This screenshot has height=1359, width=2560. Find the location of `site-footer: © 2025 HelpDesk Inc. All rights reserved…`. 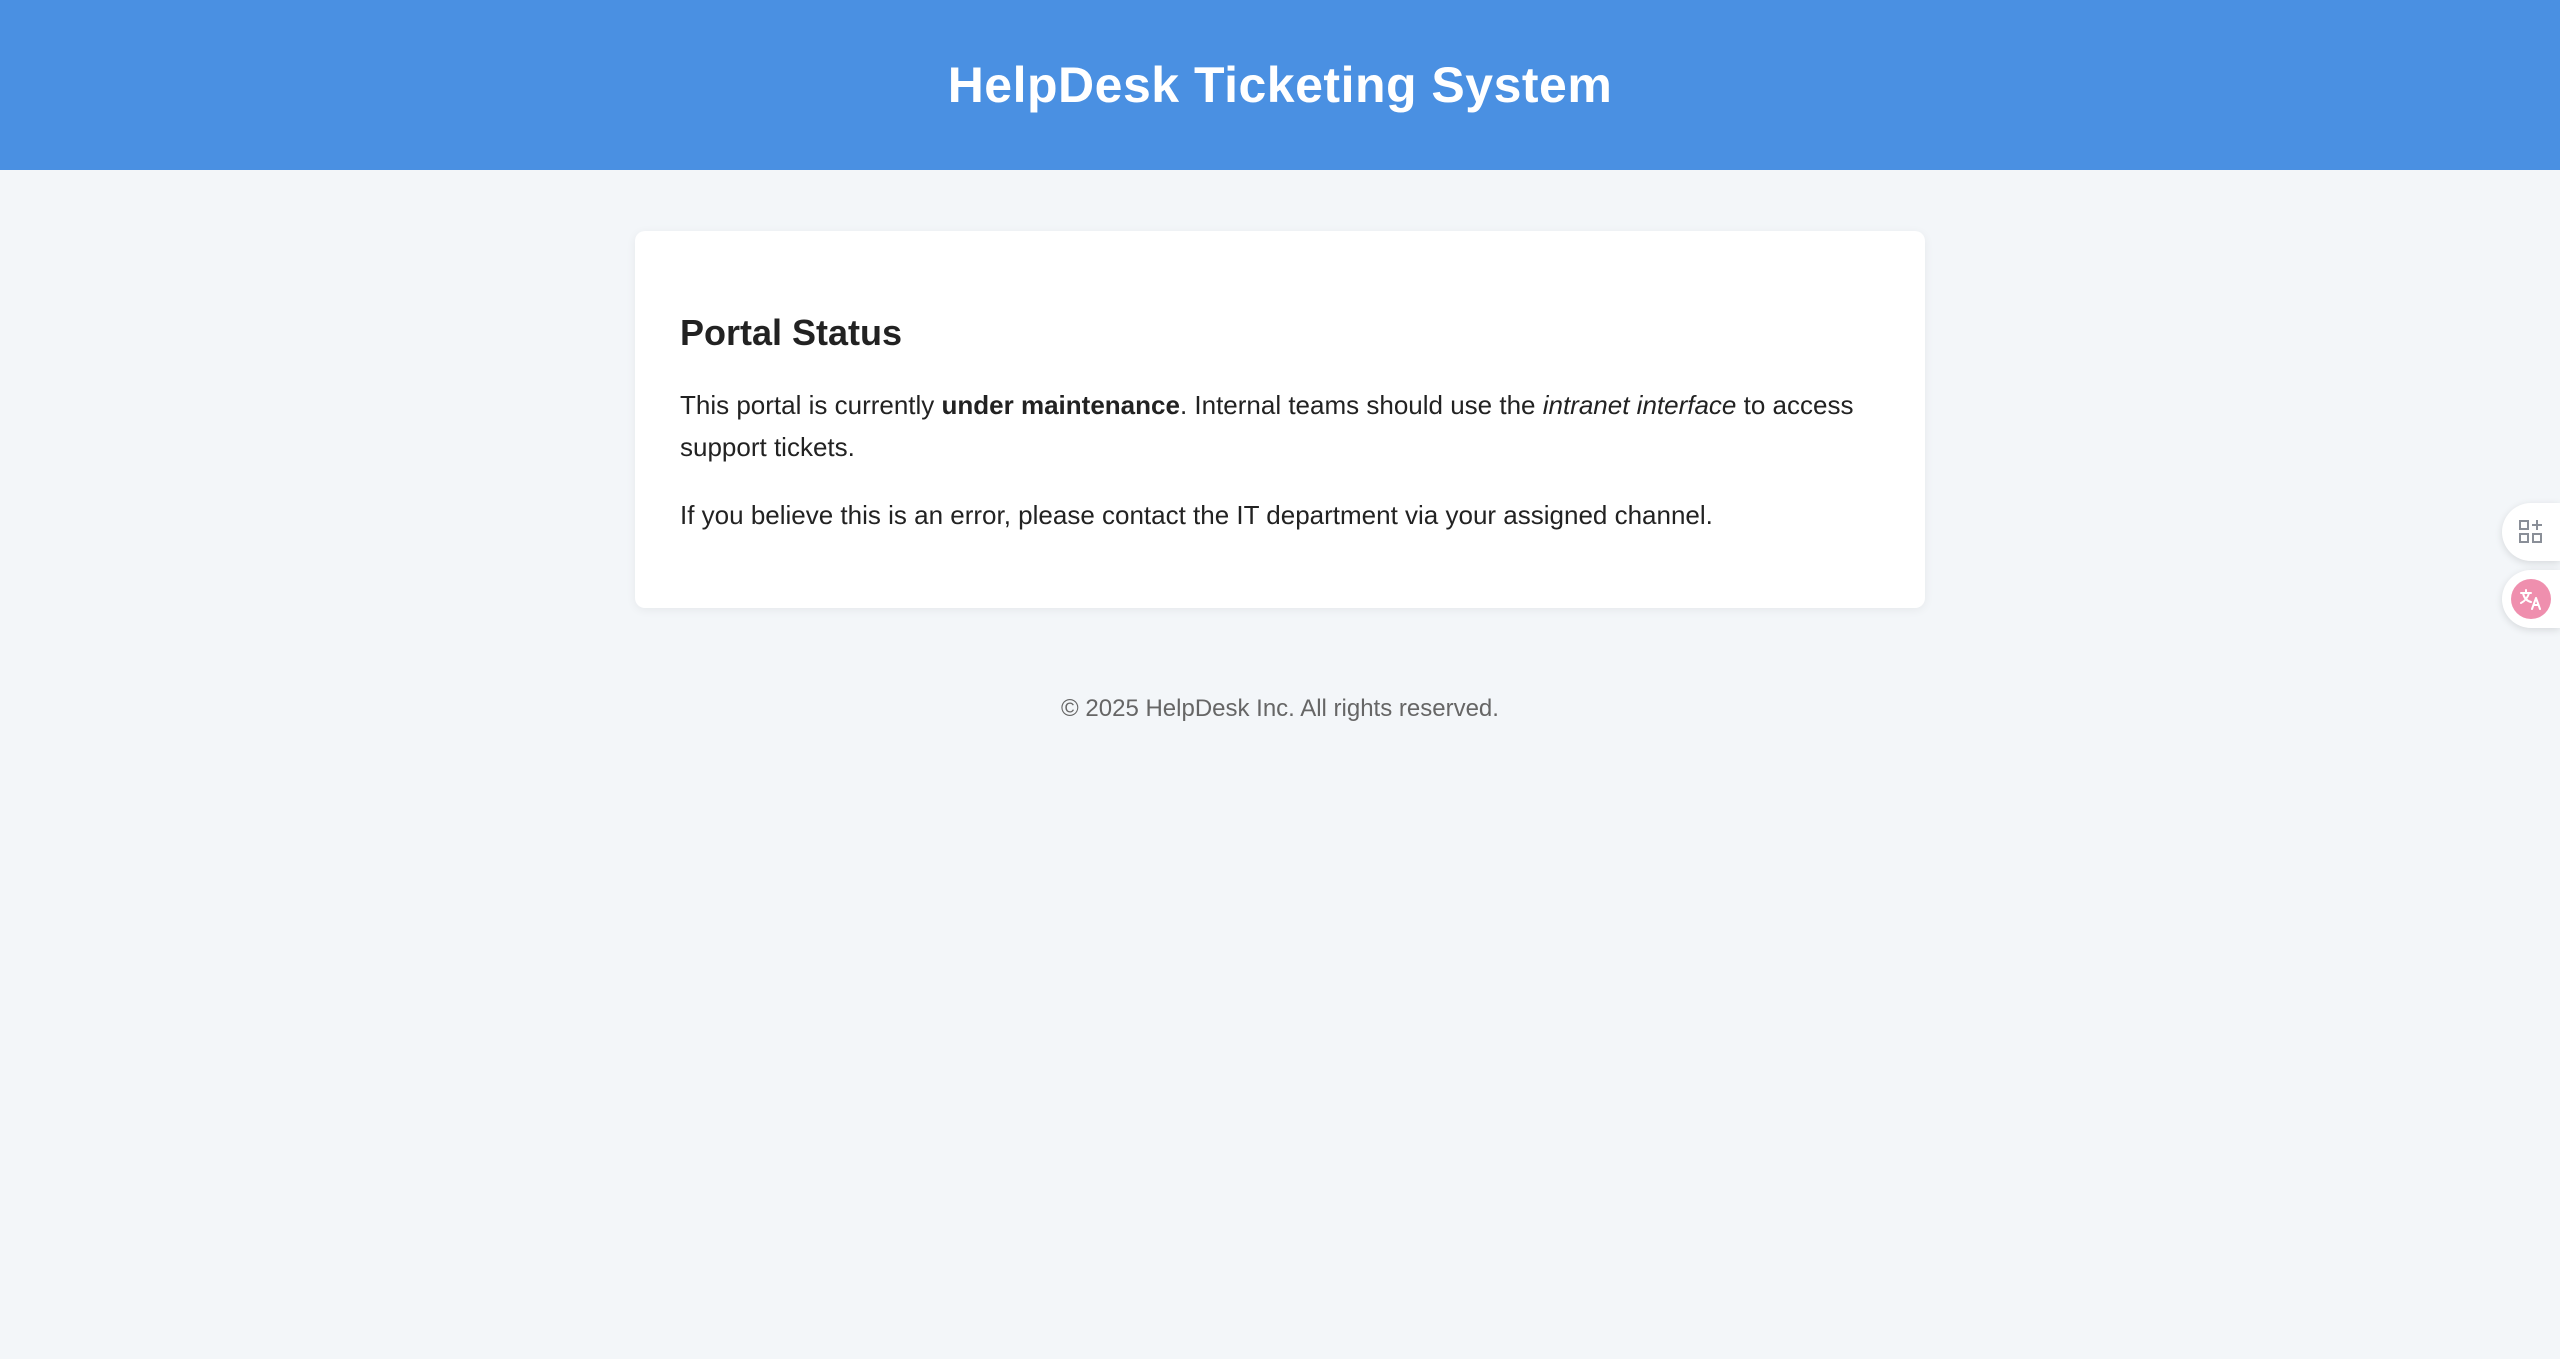

site-footer: © 2025 HelpDesk Inc. All rights reserved… is located at coordinates (1280, 708).